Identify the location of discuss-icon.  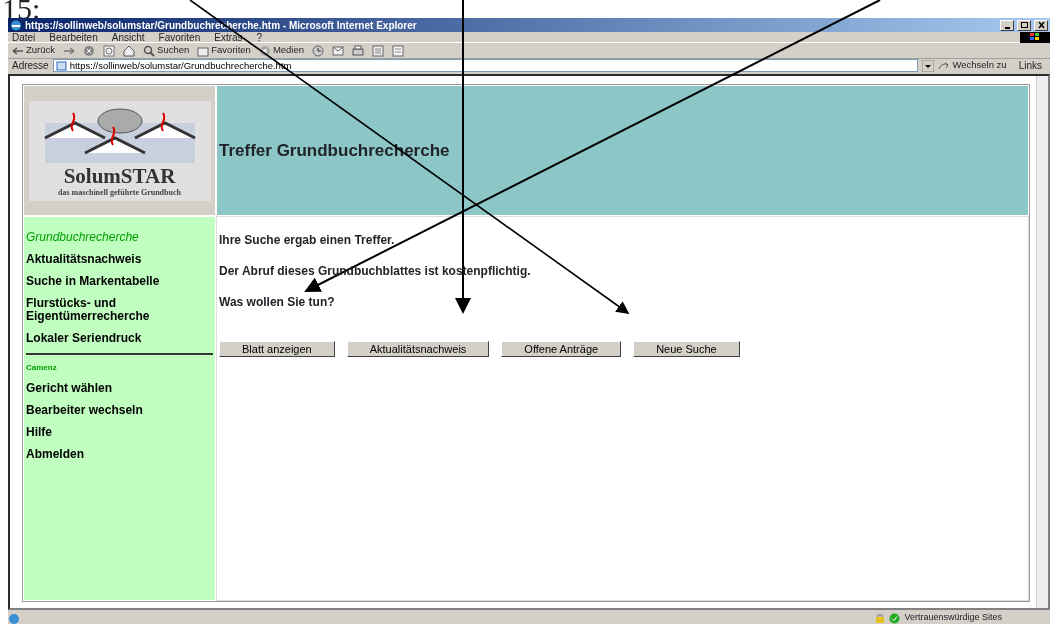
(398, 50).